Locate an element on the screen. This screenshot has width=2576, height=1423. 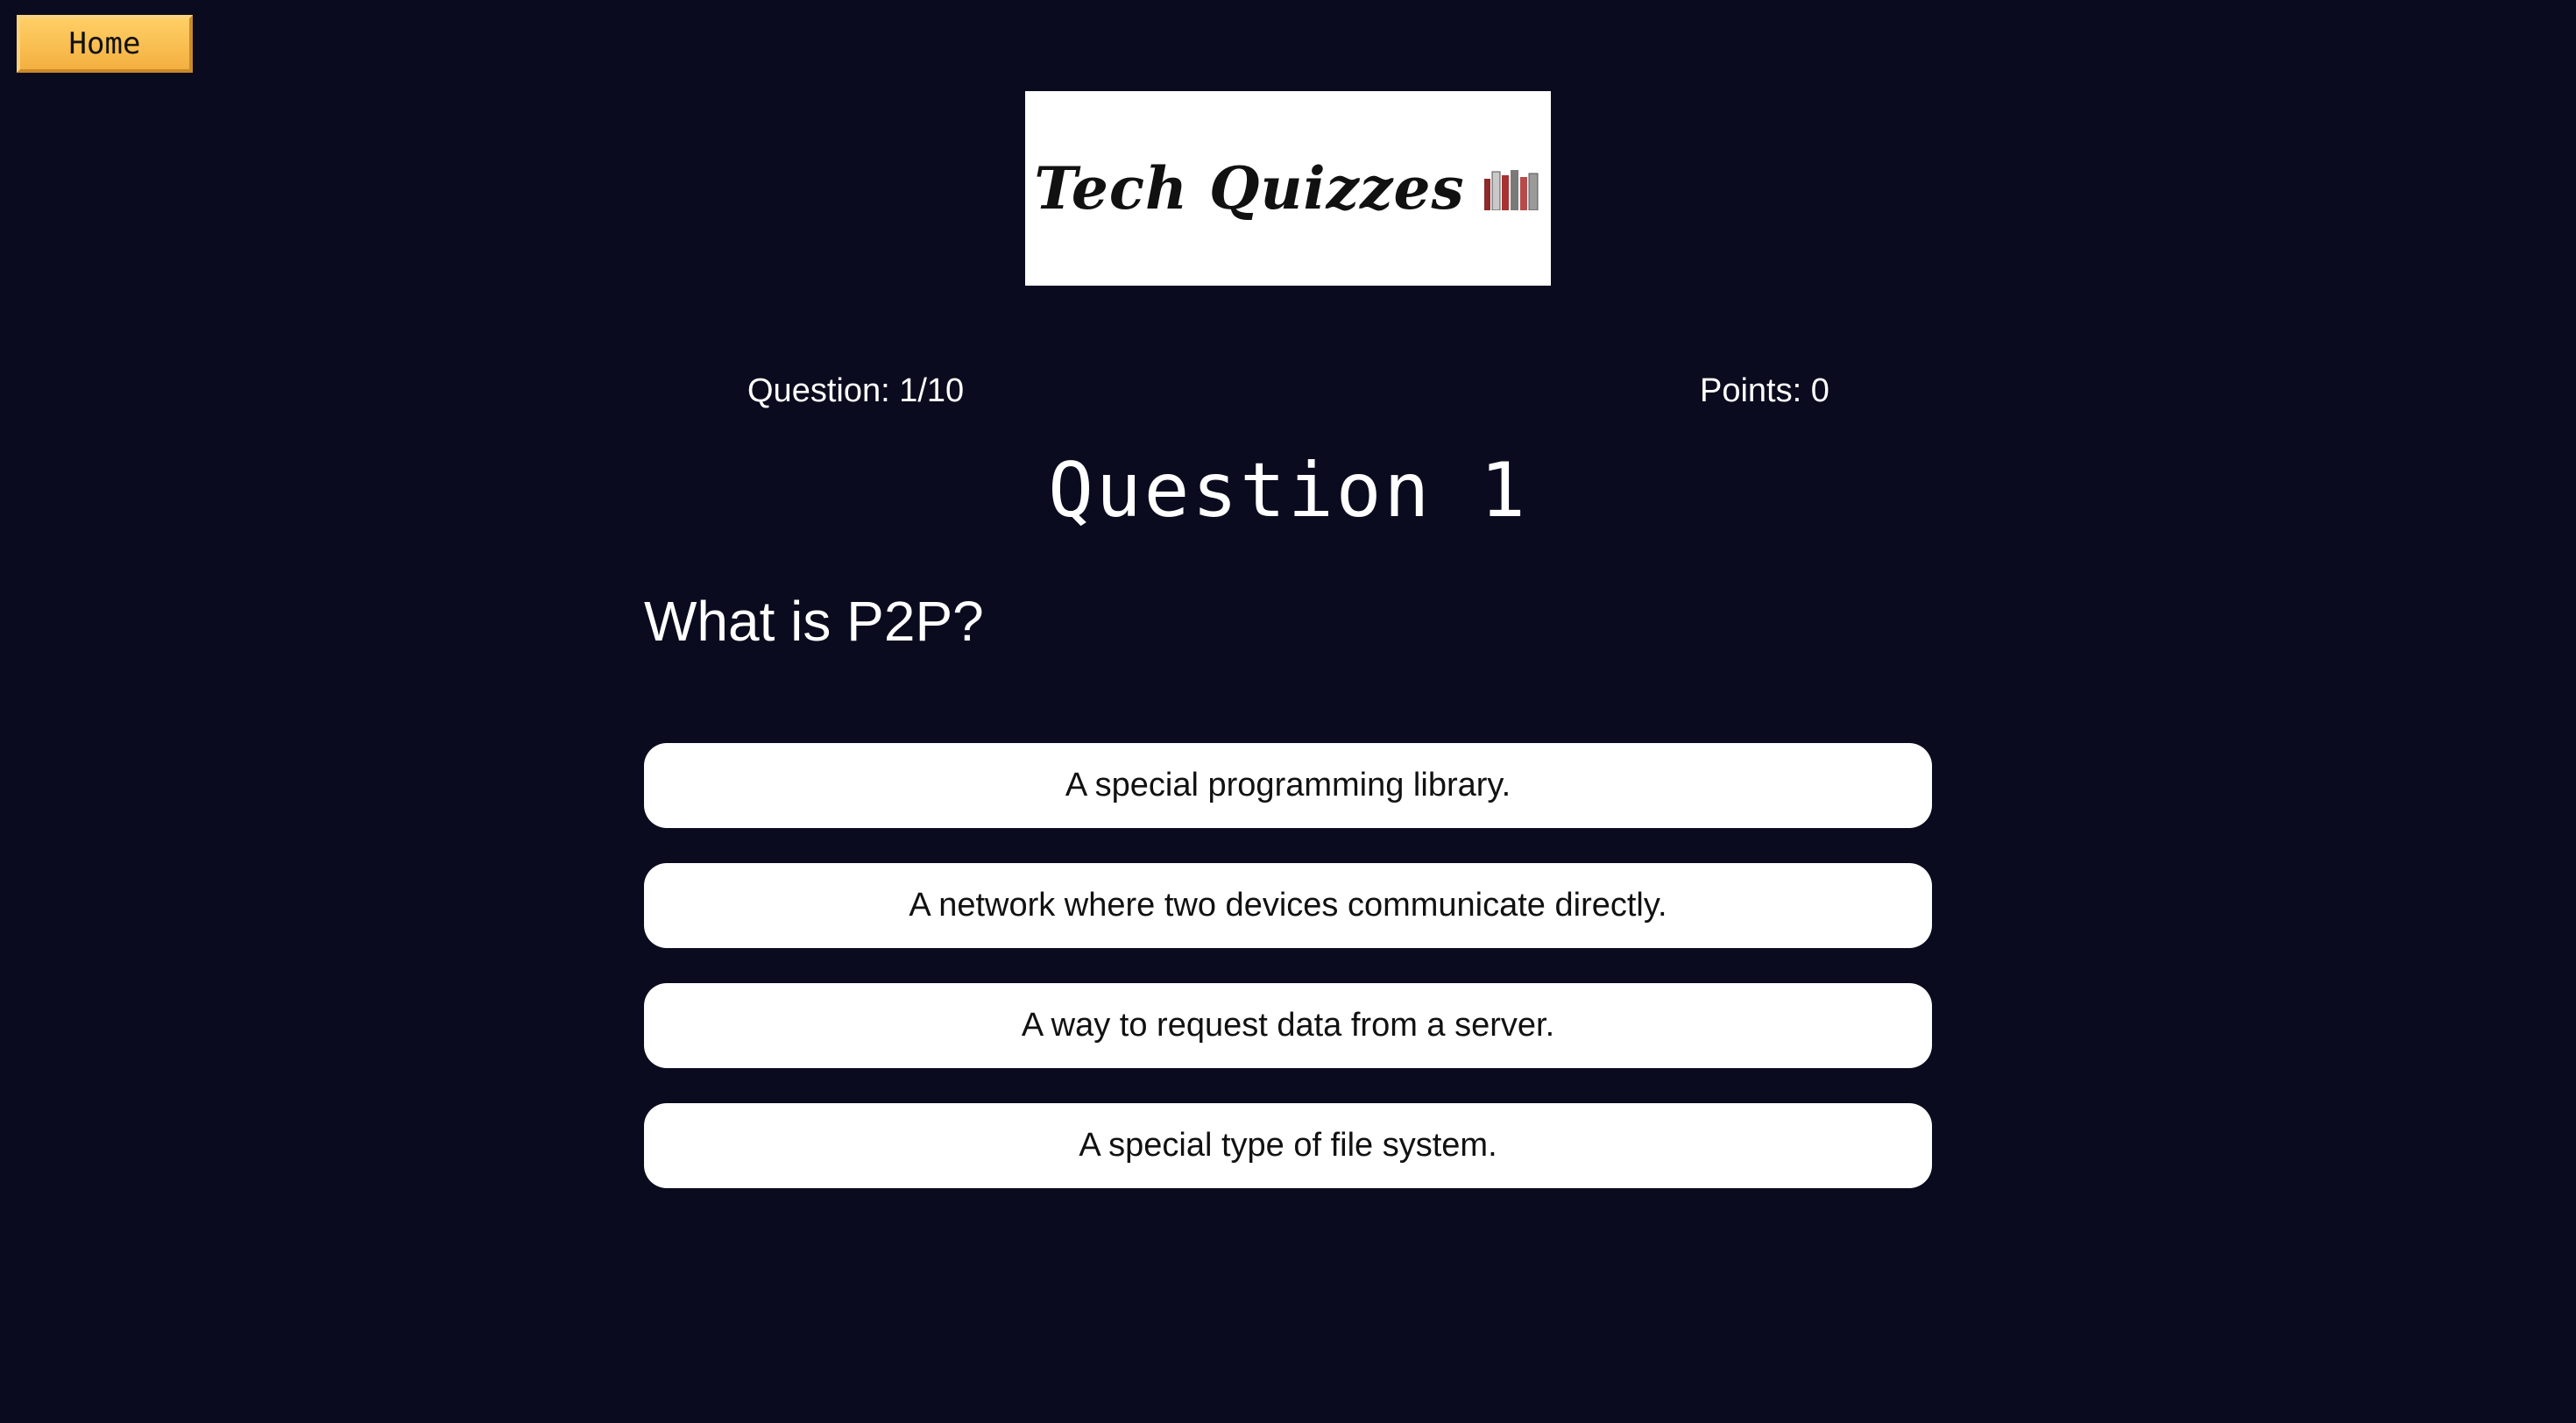
answer-option-1: A special programming library. is located at coordinates (1288, 785).